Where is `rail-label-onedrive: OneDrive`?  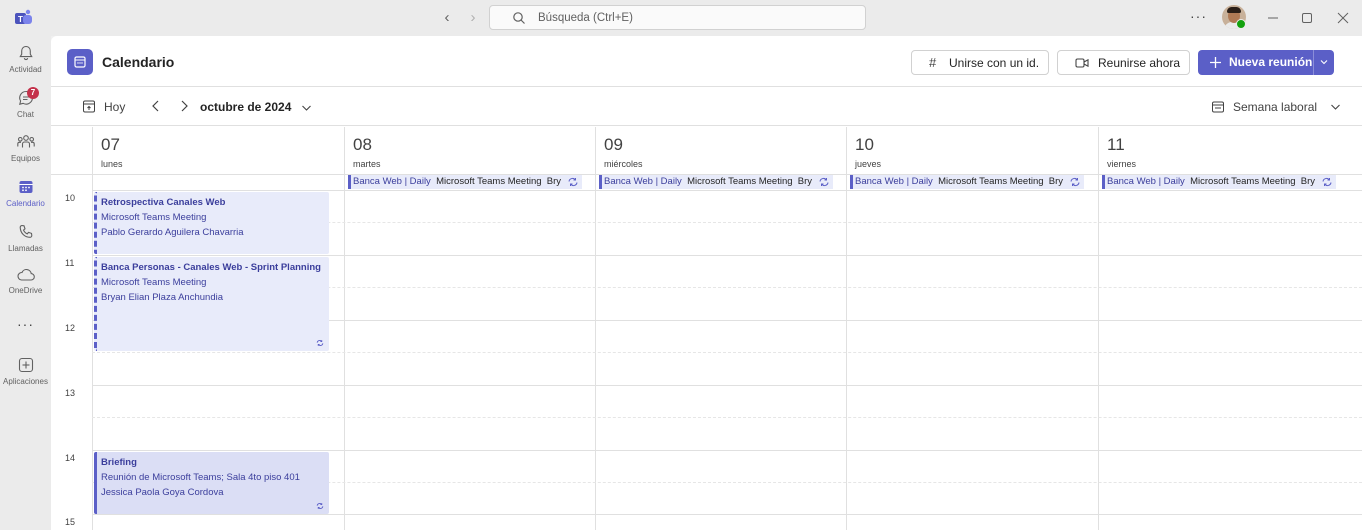
rail-label-onedrive: OneDrive is located at coordinates (25, 290).